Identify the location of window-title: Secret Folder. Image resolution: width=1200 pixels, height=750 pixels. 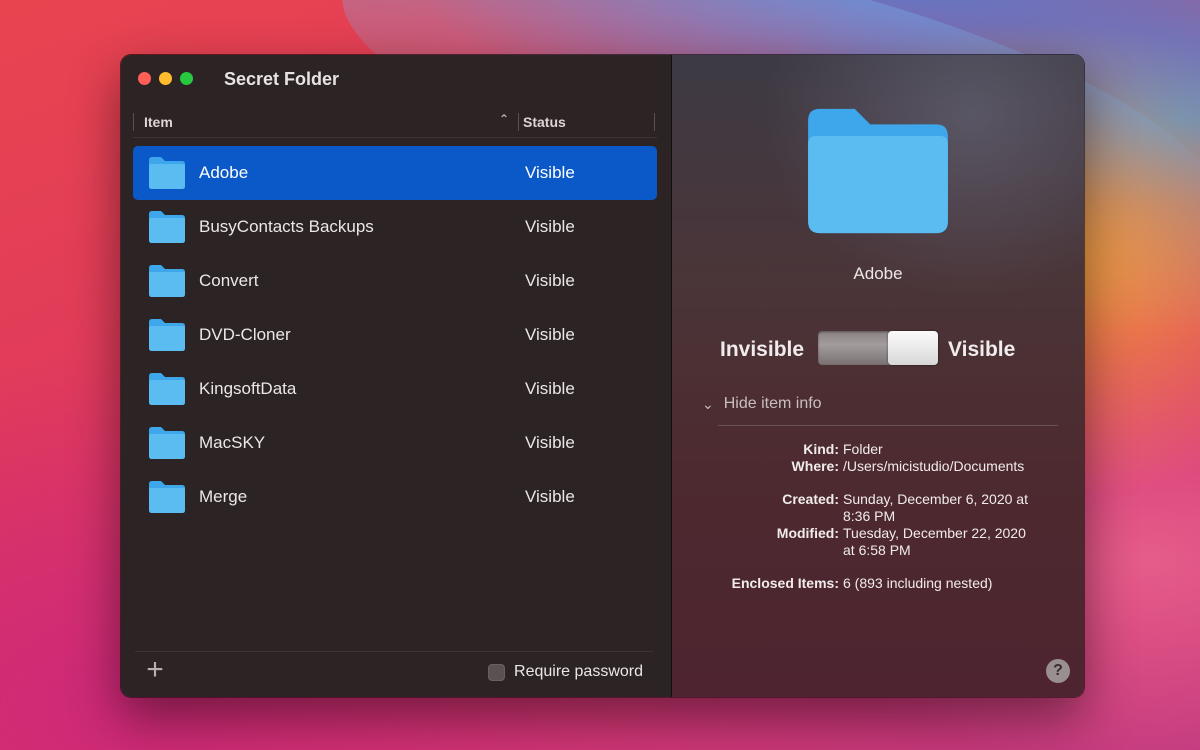
(282, 79).